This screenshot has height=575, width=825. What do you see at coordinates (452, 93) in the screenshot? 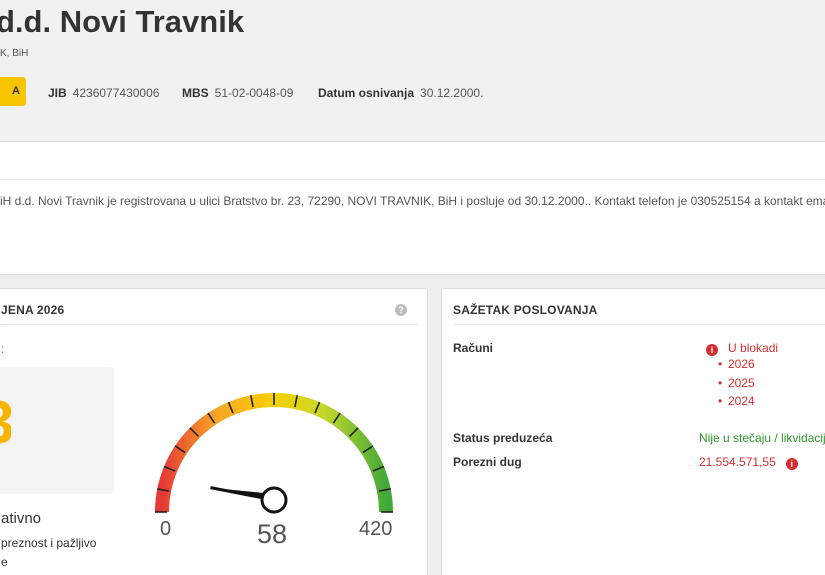
I see `founding-date-value: 30.12.2000.` at bounding box center [452, 93].